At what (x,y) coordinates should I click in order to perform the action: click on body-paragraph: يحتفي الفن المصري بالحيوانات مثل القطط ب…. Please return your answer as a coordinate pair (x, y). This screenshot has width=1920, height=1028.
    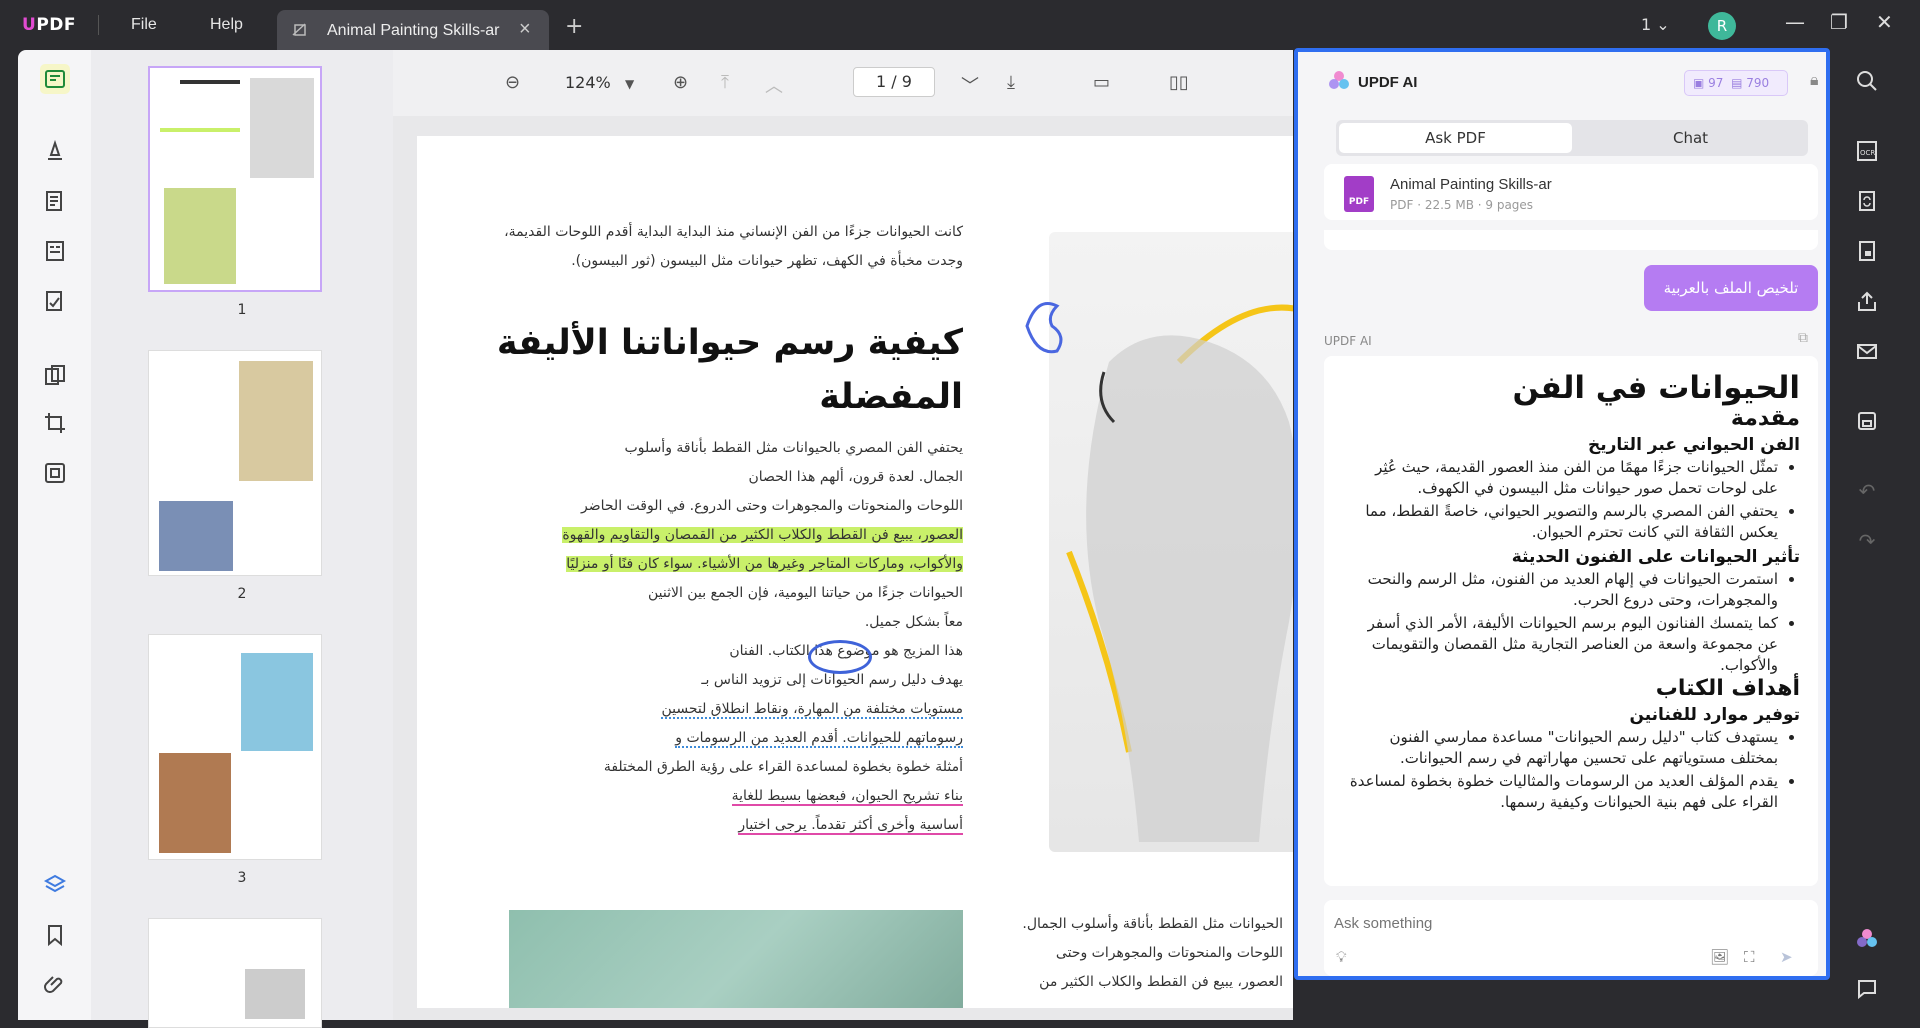
    Looking at the image, I should click on (762, 637).